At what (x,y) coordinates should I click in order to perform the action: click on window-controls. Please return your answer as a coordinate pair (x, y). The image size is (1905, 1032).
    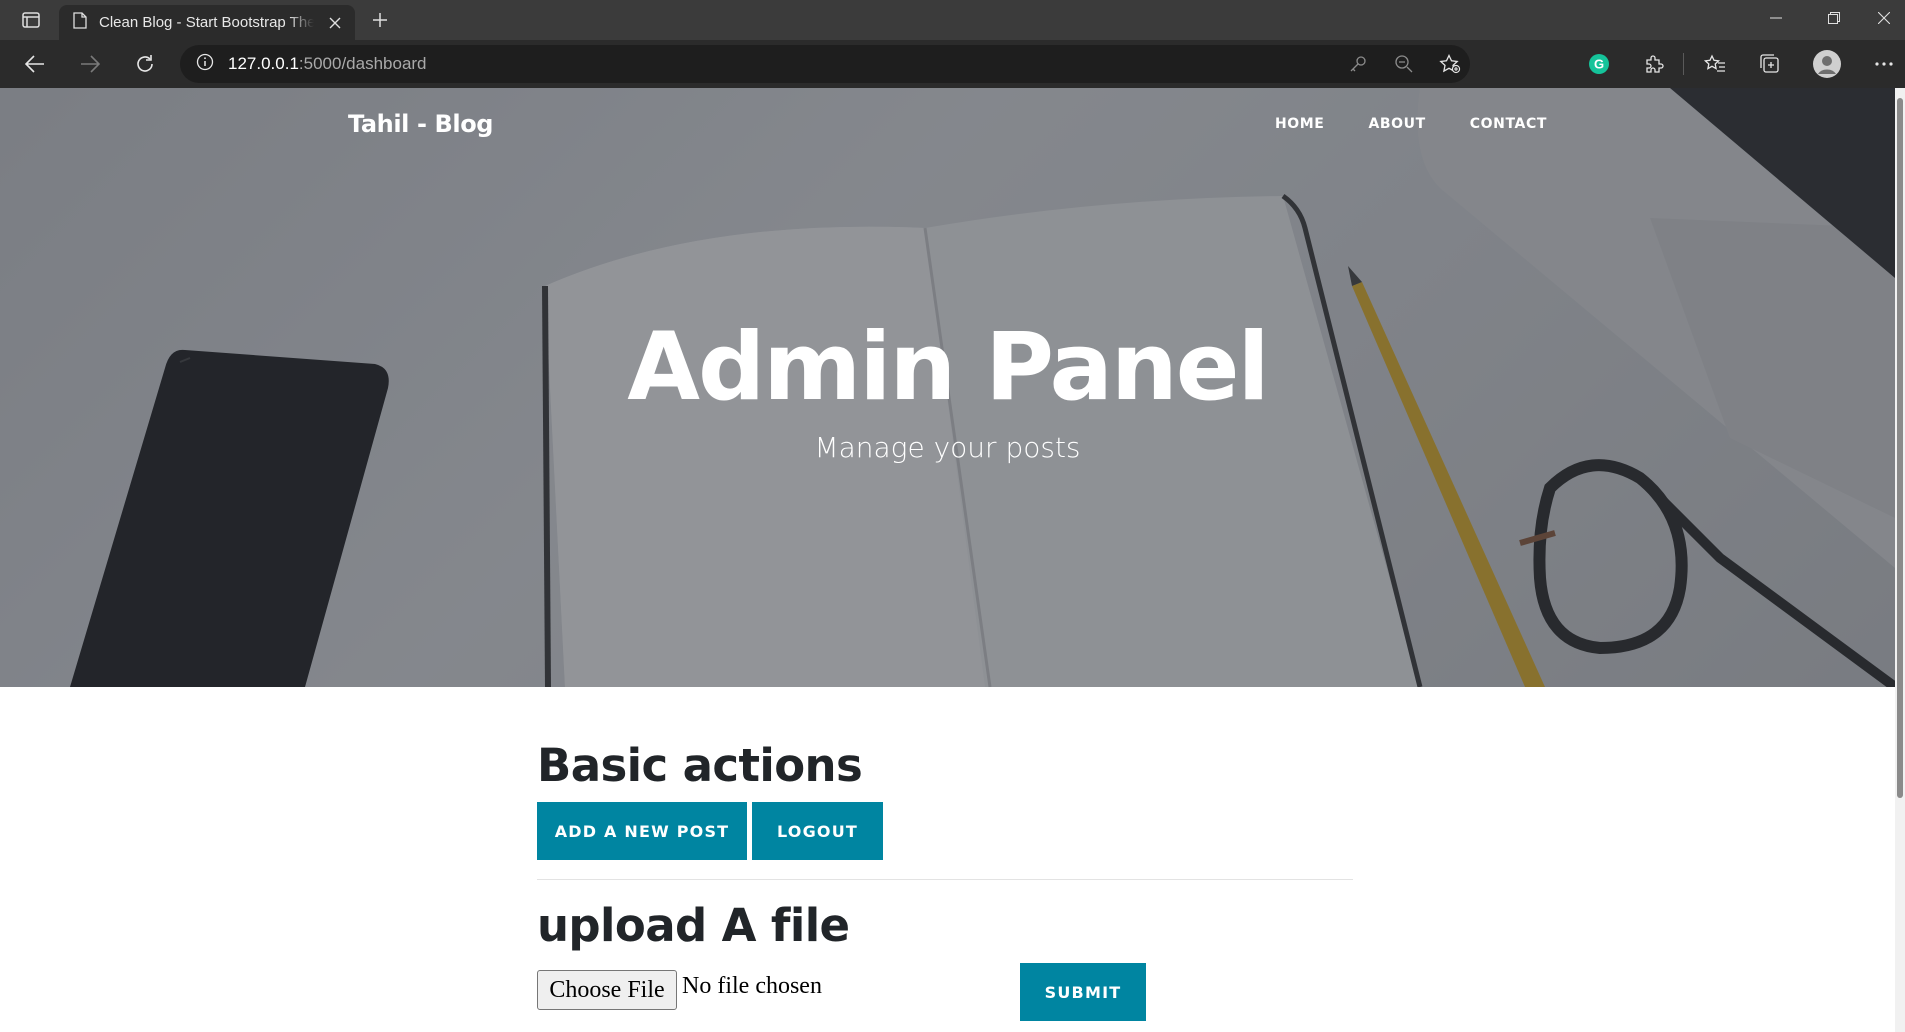
    Looking at the image, I should click on (1826, 18).